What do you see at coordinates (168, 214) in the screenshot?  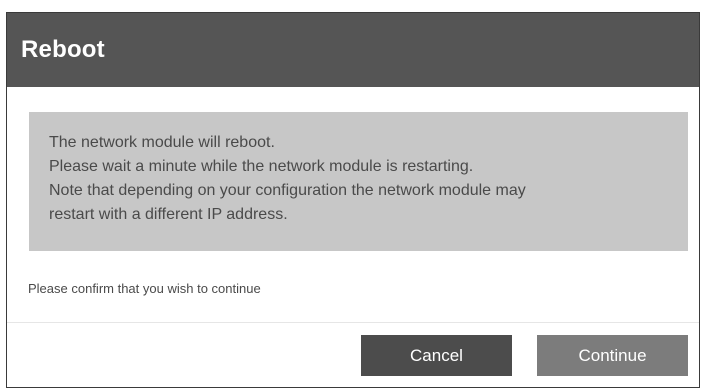 I see `notice-line: restart with a different IP address.` at bounding box center [168, 214].